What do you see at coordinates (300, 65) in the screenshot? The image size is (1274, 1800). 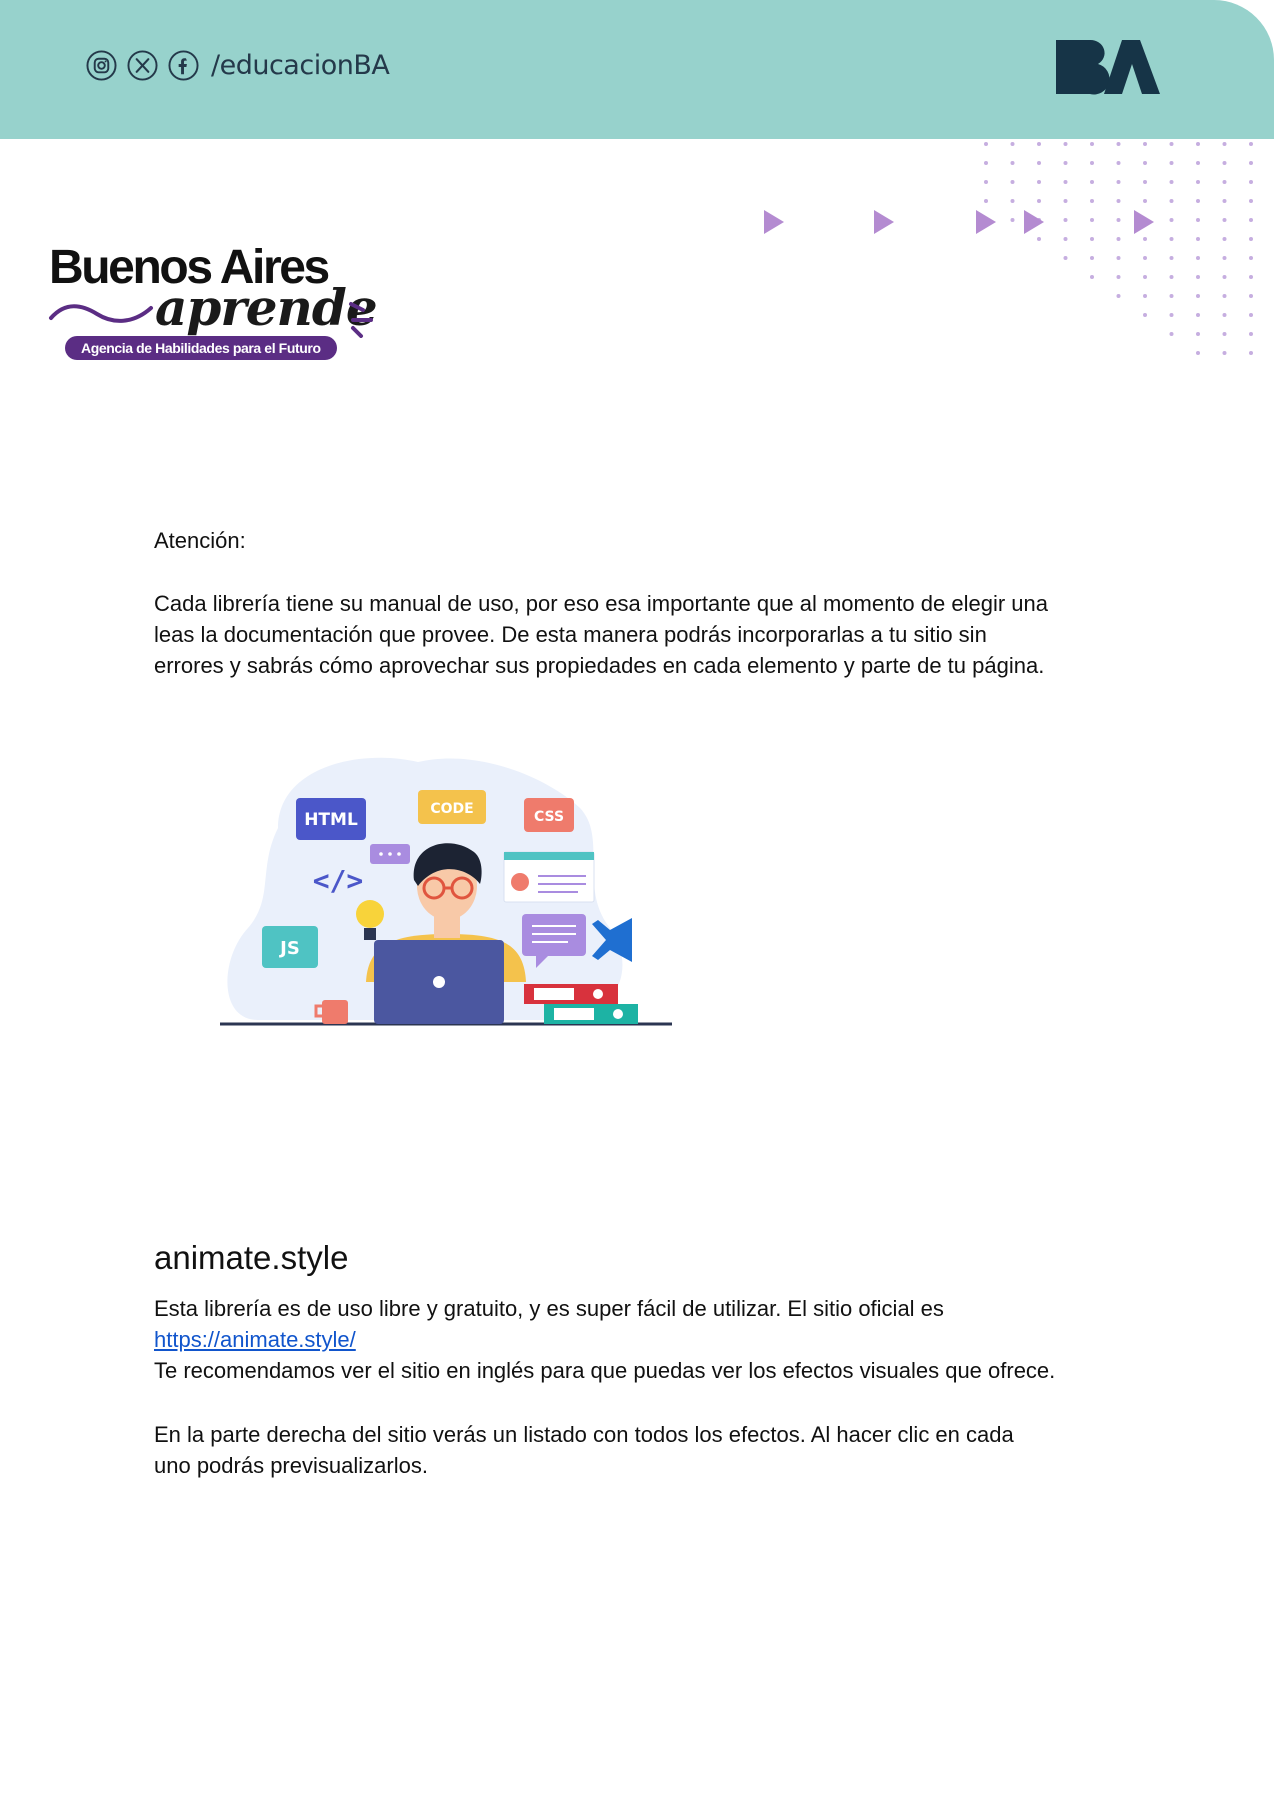 I see `social-handle: /educacionBA` at bounding box center [300, 65].